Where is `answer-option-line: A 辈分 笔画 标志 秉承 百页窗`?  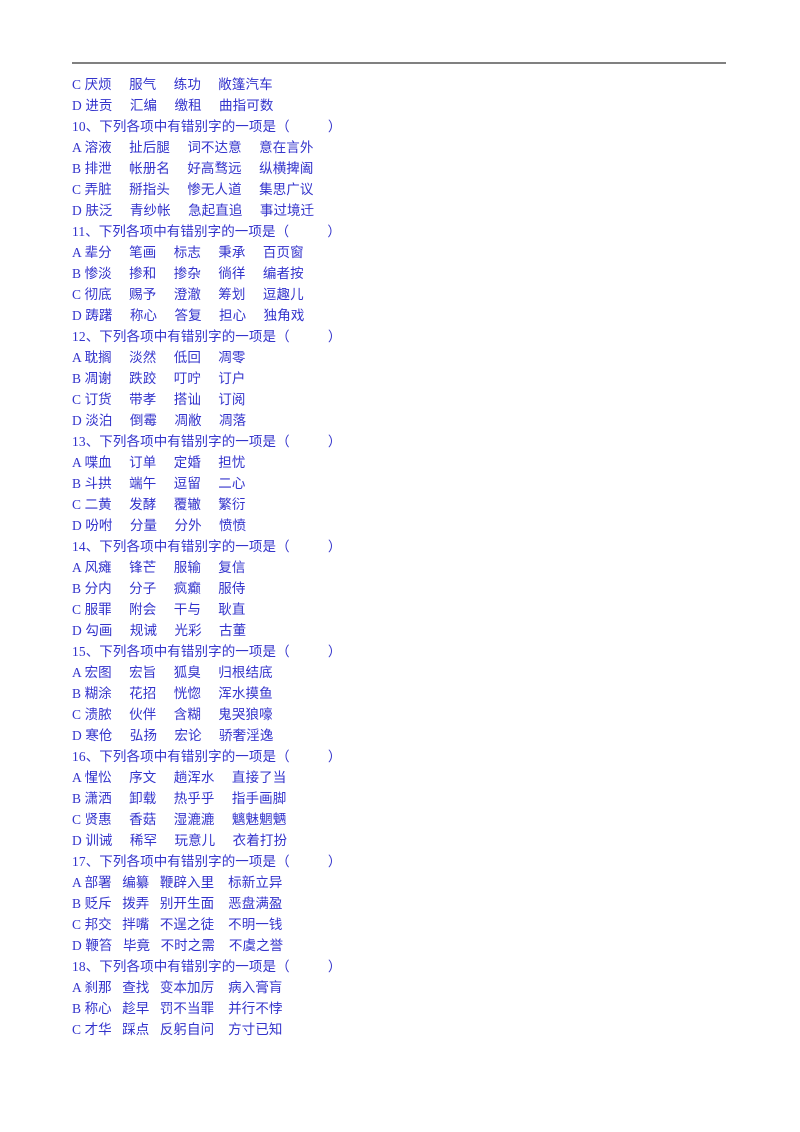 answer-option-line: A 辈分 笔画 标志 秉承 百页窗 is located at coordinates (188, 252).